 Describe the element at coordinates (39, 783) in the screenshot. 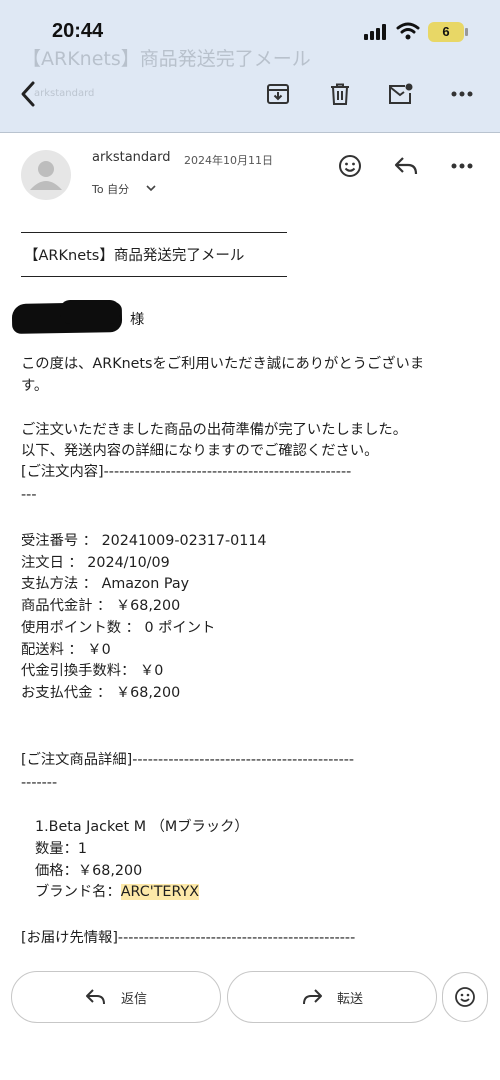

I see `detail-section-header-cont: -------` at that location.